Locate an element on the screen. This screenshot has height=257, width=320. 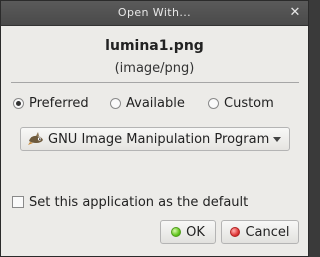
default-app-checkbox: Set this application as the default is located at coordinates (130, 202).